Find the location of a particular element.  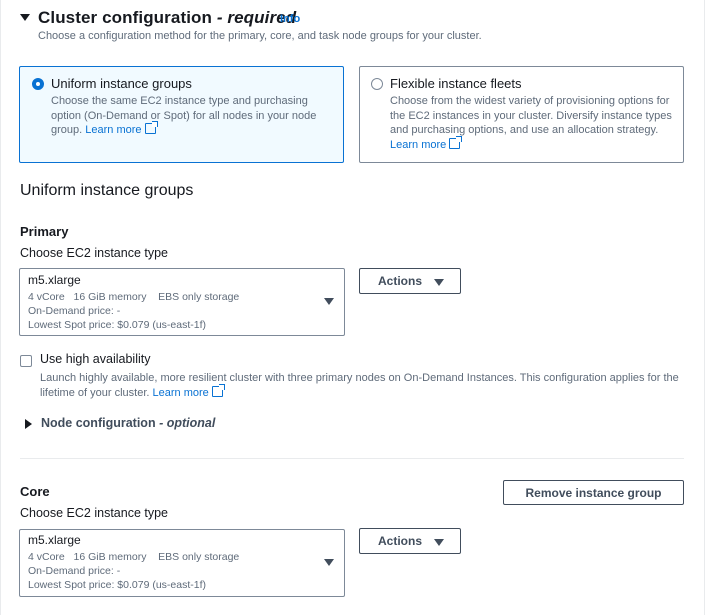

learn-more-link-ha: Learn more is located at coordinates (181, 393).